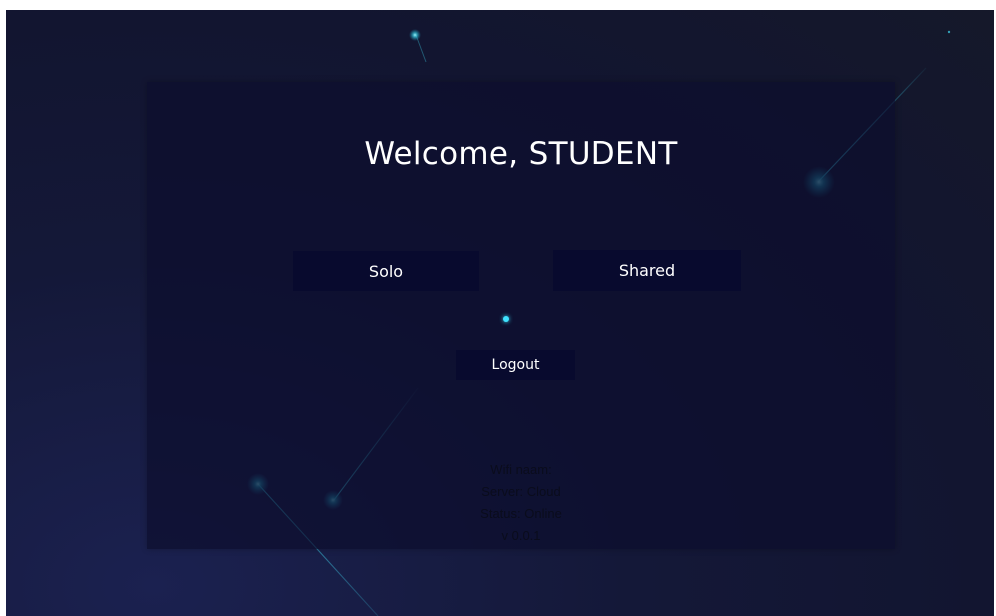 This screenshot has height=616, width=996. What do you see at coordinates (515, 365) in the screenshot?
I see `logout-button: Logout` at bounding box center [515, 365].